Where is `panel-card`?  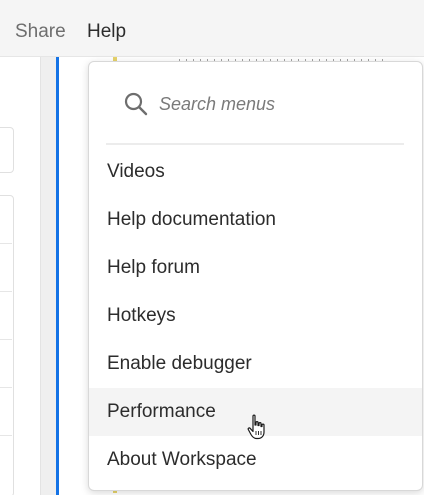
panel-card is located at coordinates (7, 150).